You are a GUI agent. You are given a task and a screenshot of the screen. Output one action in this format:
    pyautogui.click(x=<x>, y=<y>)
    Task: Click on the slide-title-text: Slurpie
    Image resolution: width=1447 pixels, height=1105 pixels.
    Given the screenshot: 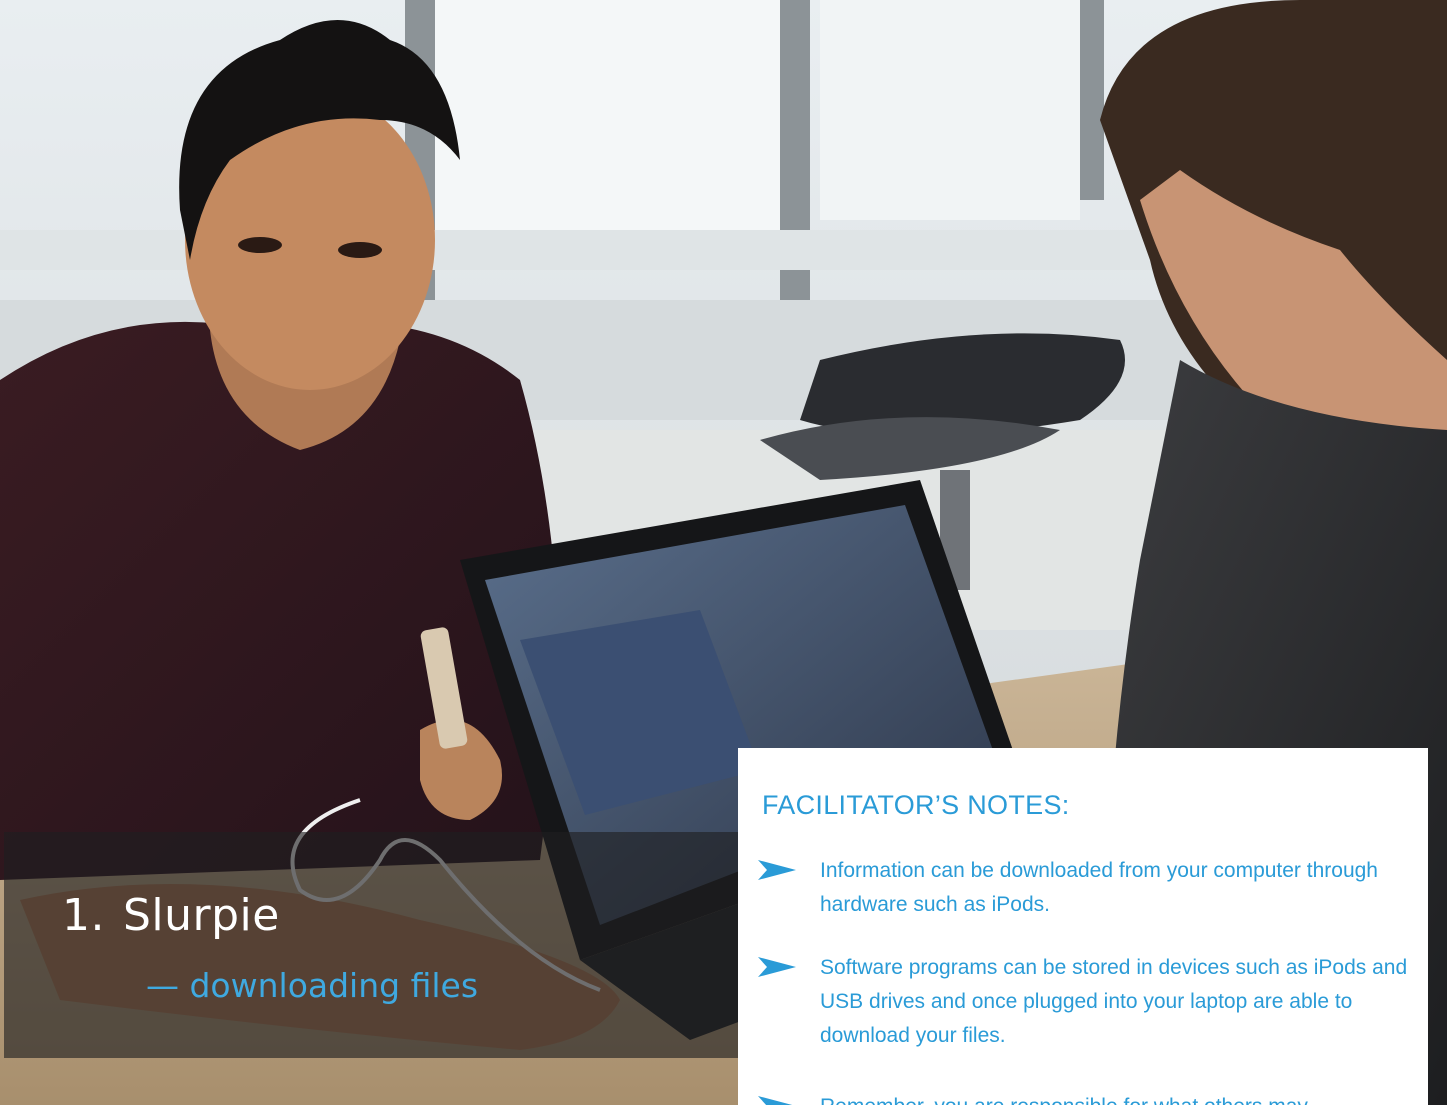 What is the action you would take?
    pyautogui.click(x=201, y=915)
    